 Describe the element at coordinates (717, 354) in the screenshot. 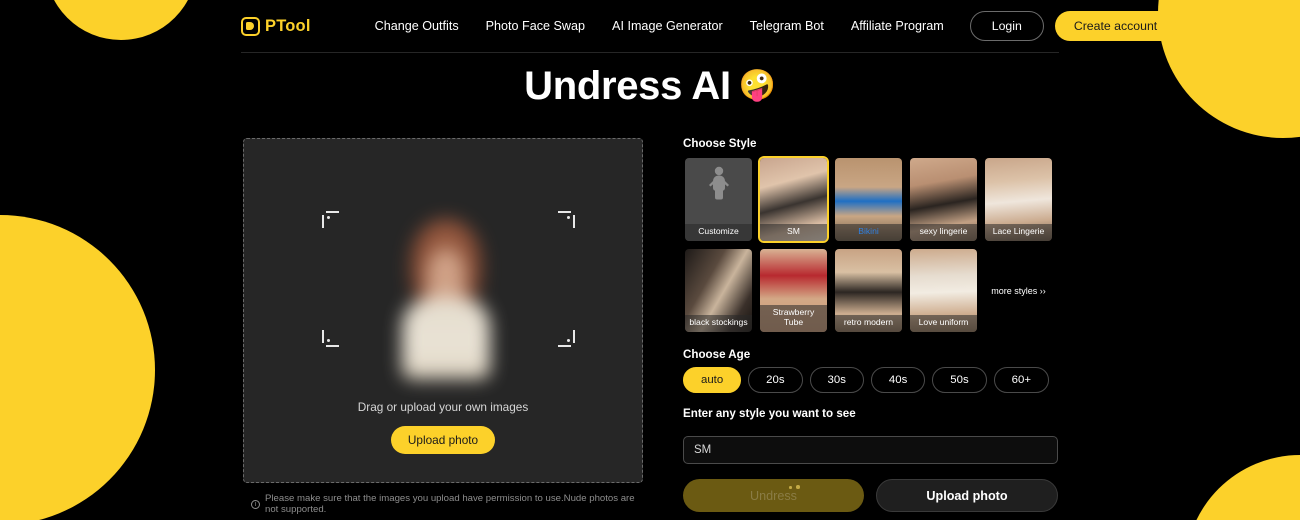

I see `choose-age-label: Choose Age` at that location.